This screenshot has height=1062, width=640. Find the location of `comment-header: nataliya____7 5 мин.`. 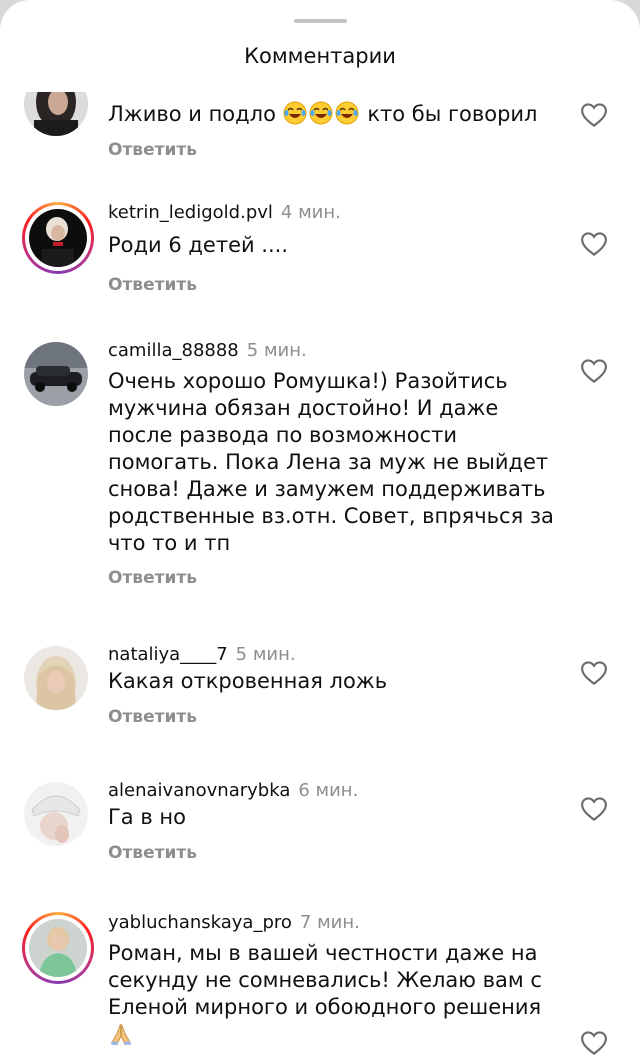

comment-header: nataliya____7 5 мин. is located at coordinates (202, 654).